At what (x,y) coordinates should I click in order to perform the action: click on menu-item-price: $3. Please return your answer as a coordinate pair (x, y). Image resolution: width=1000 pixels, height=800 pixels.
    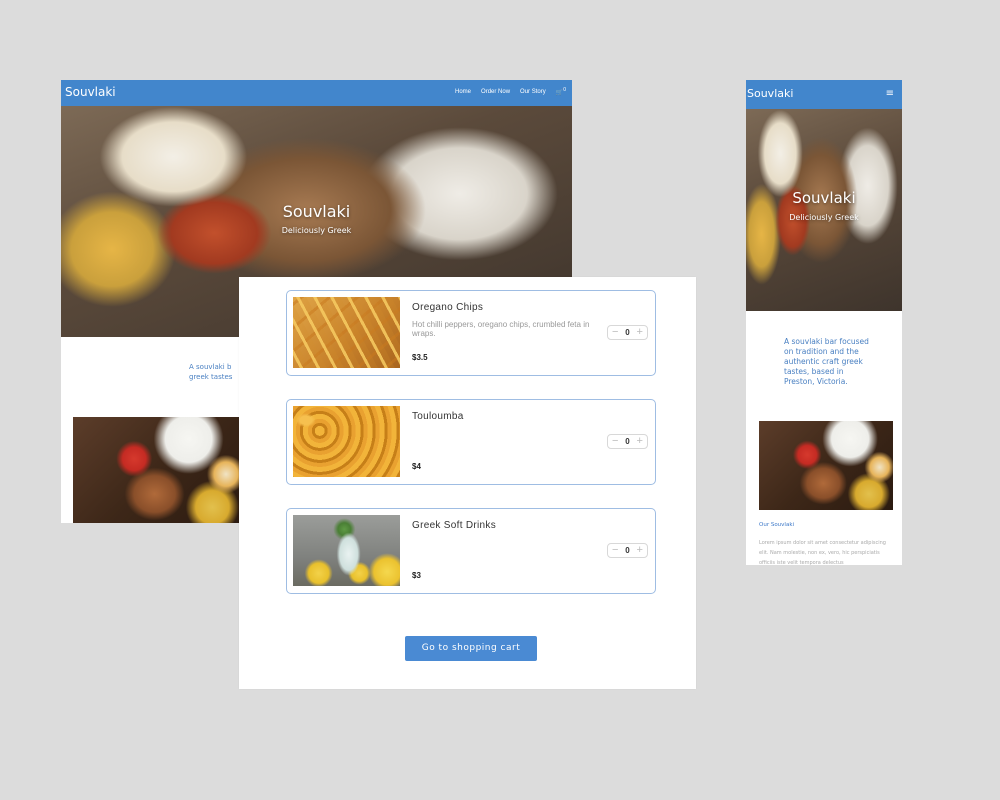
    Looking at the image, I should click on (416, 575).